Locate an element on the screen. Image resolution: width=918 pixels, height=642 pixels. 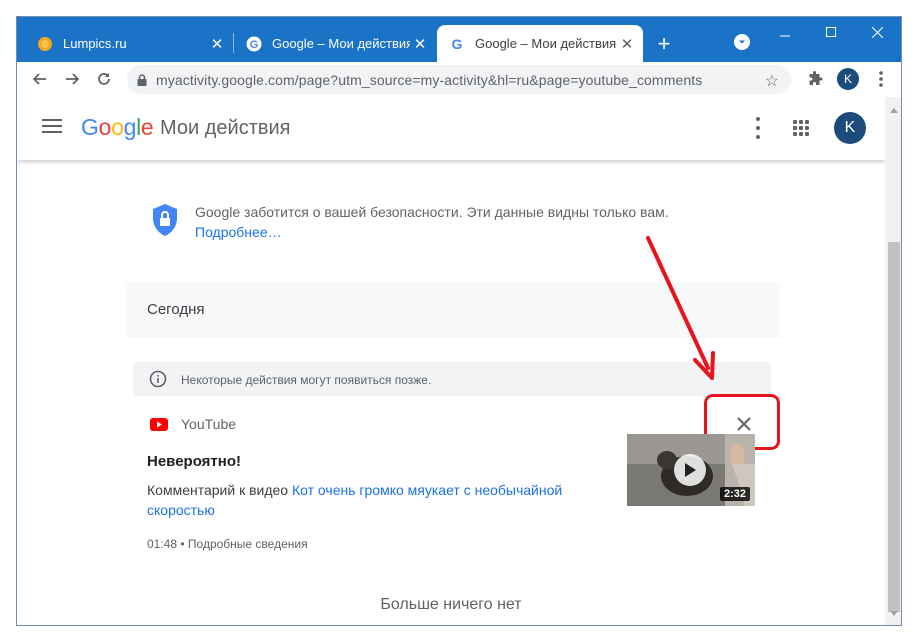
google-apps-icon is located at coordinates (801, 128).